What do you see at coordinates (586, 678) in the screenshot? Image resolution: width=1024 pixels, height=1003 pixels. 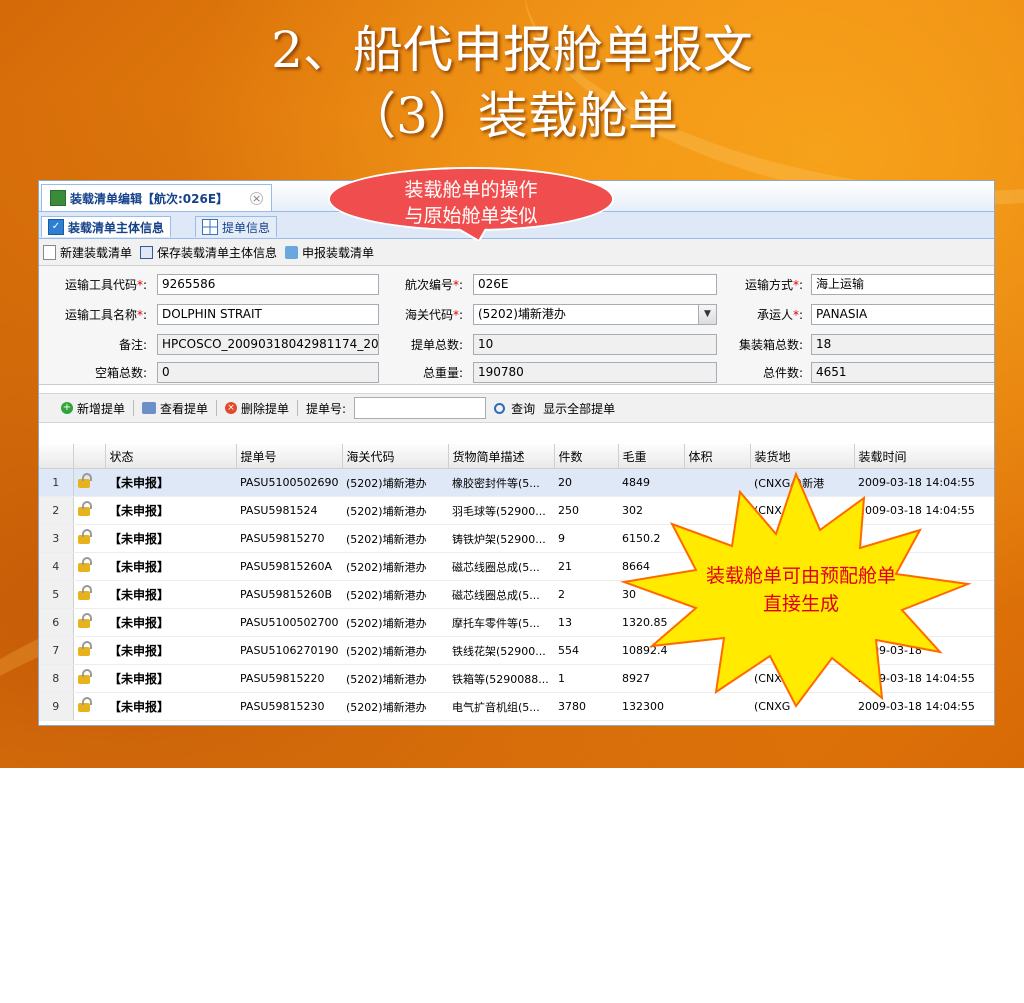 I see `pieces-cell: 1` at bounding box center [586, 678].